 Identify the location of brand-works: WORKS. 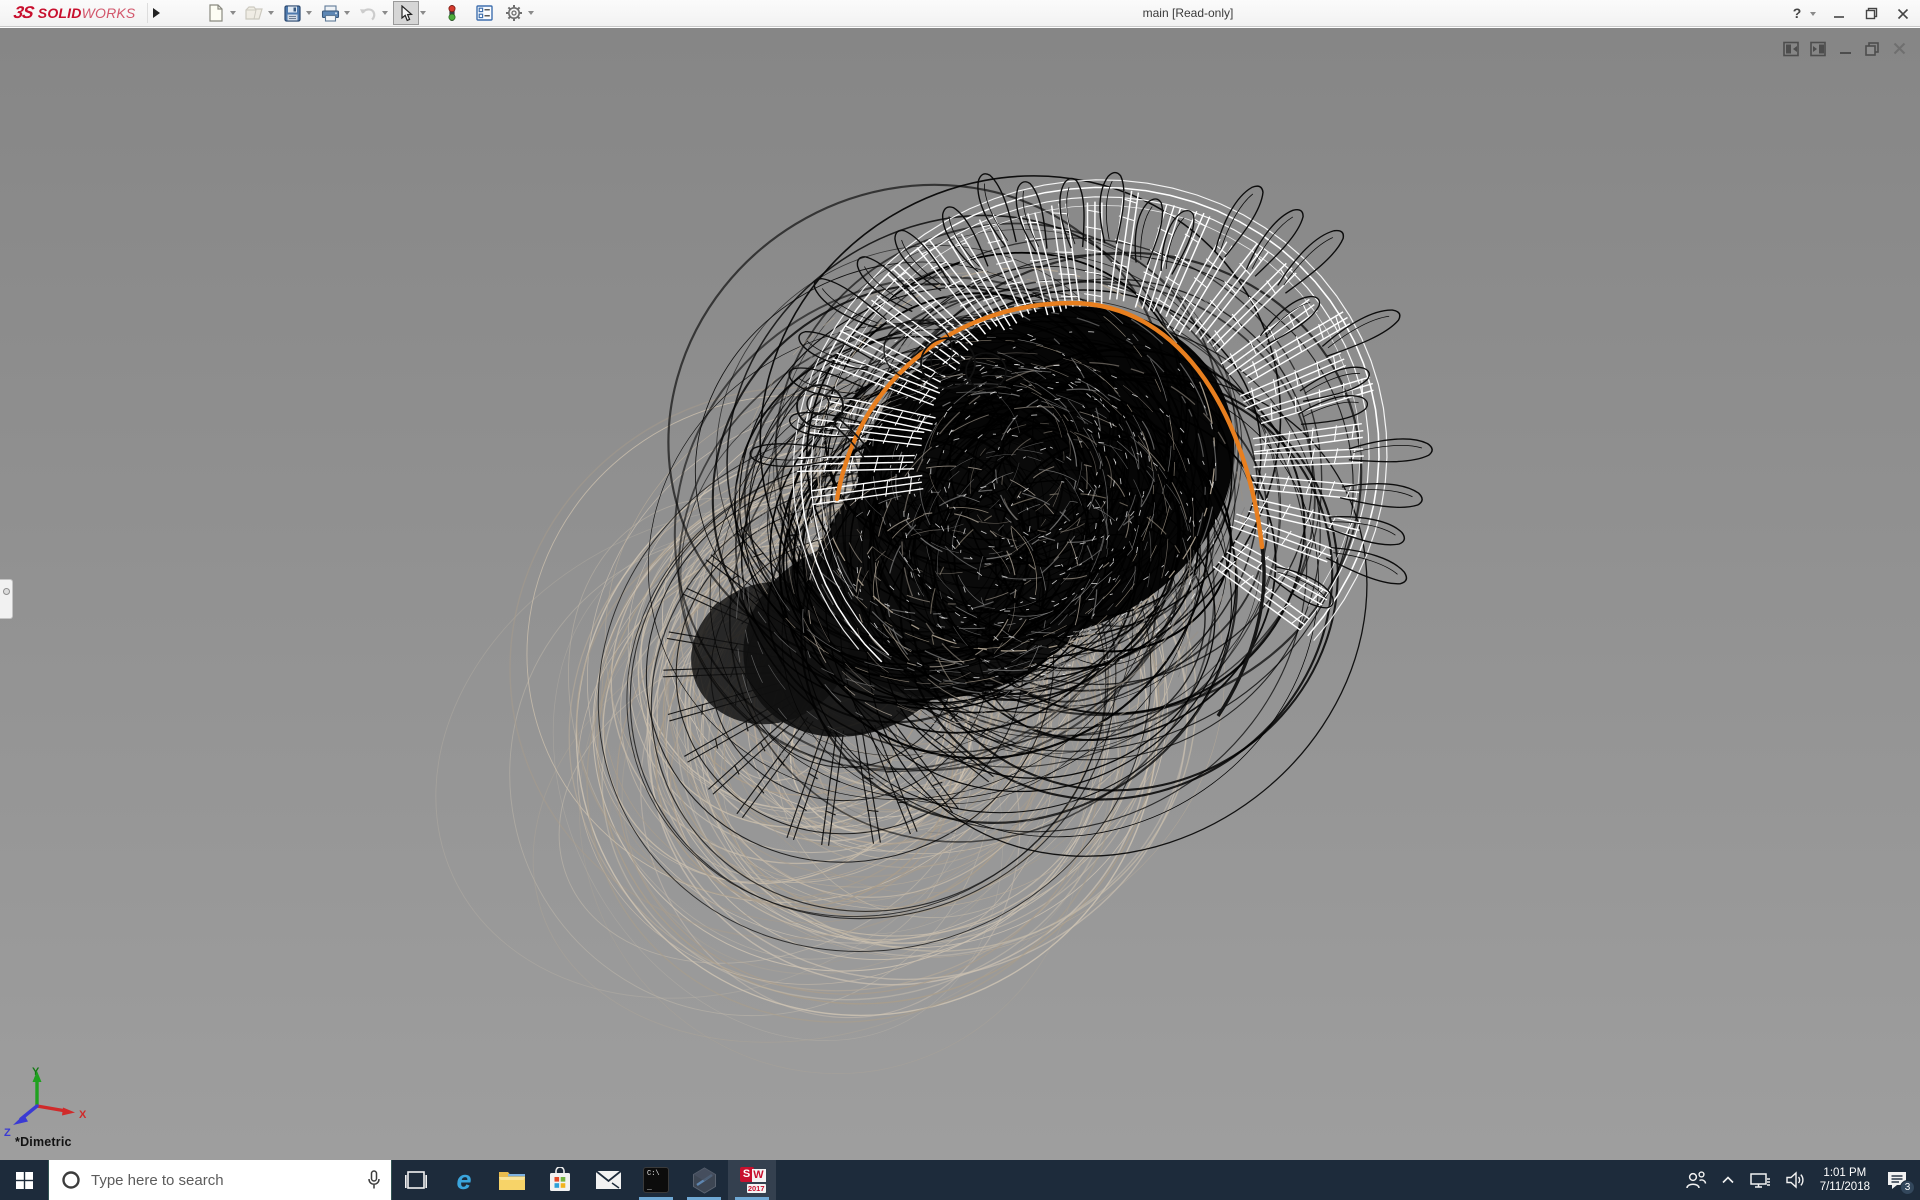
(108, 13).